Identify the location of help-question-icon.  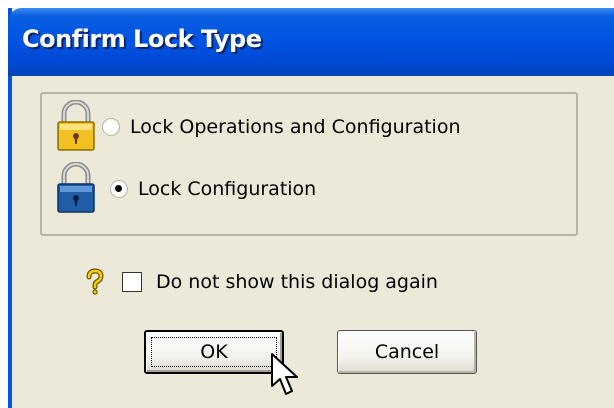
(95, 282).